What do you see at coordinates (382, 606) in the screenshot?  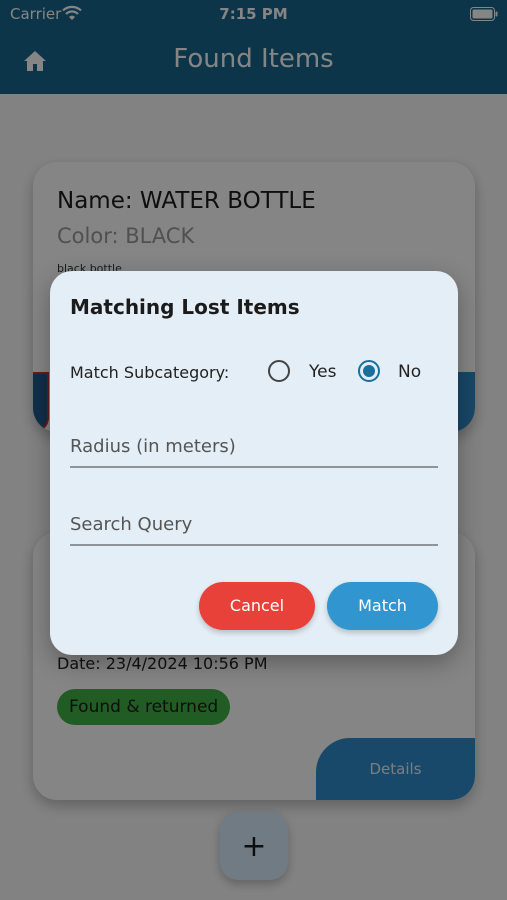 I see `match-button: Match` at bounding box center [382, 606].